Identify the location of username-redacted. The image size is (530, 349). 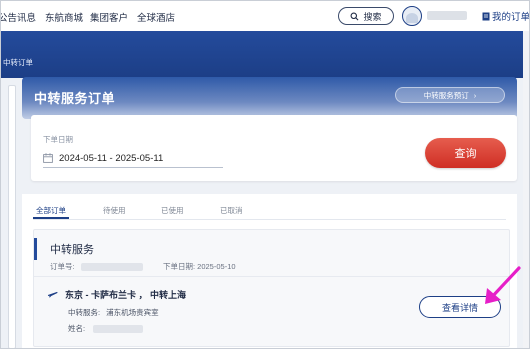
(447, 15).